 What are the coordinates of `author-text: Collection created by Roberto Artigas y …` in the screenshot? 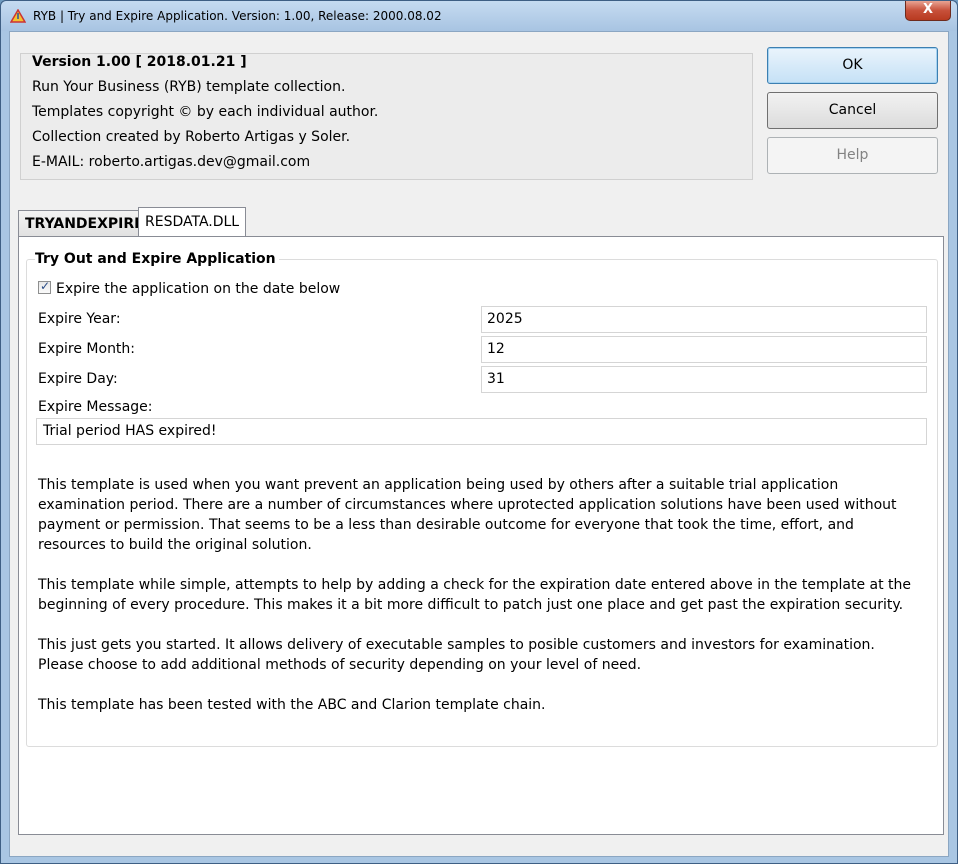 It's located at (191, 137).